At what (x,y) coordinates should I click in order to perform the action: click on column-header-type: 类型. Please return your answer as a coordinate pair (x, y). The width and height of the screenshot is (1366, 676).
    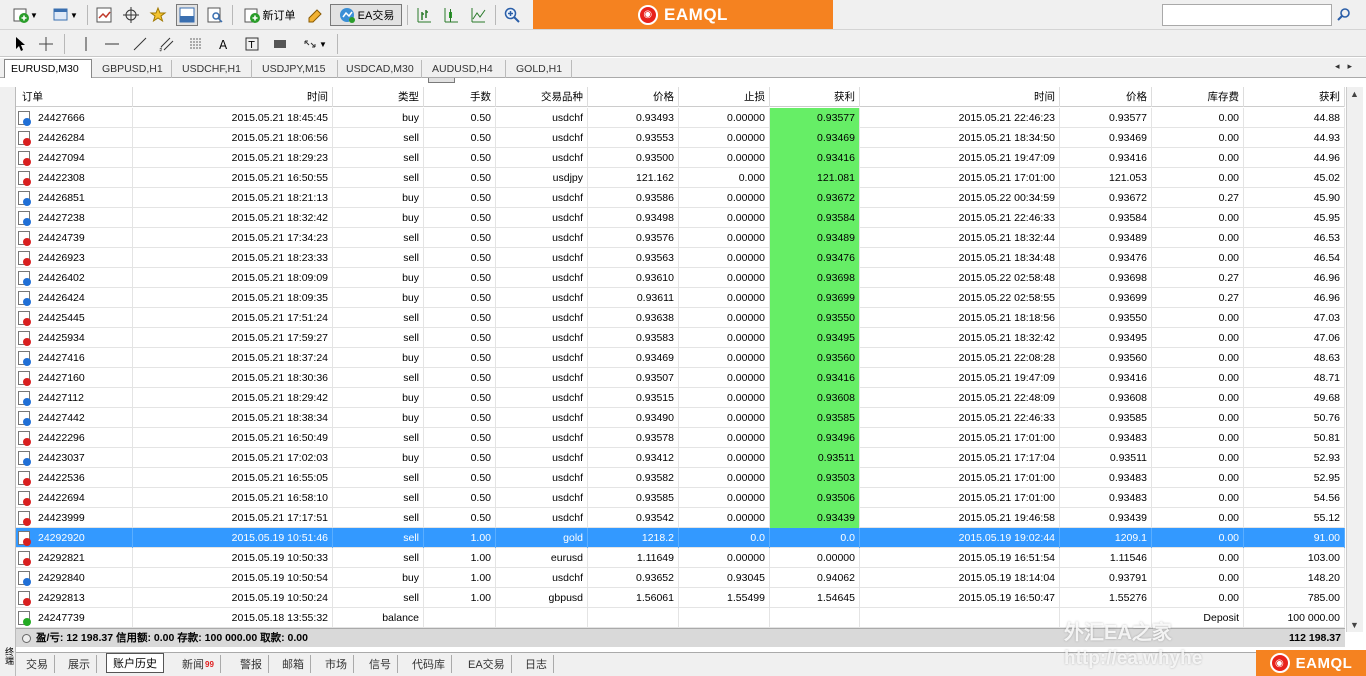
    Looking at the image, I should click on (378, 97).